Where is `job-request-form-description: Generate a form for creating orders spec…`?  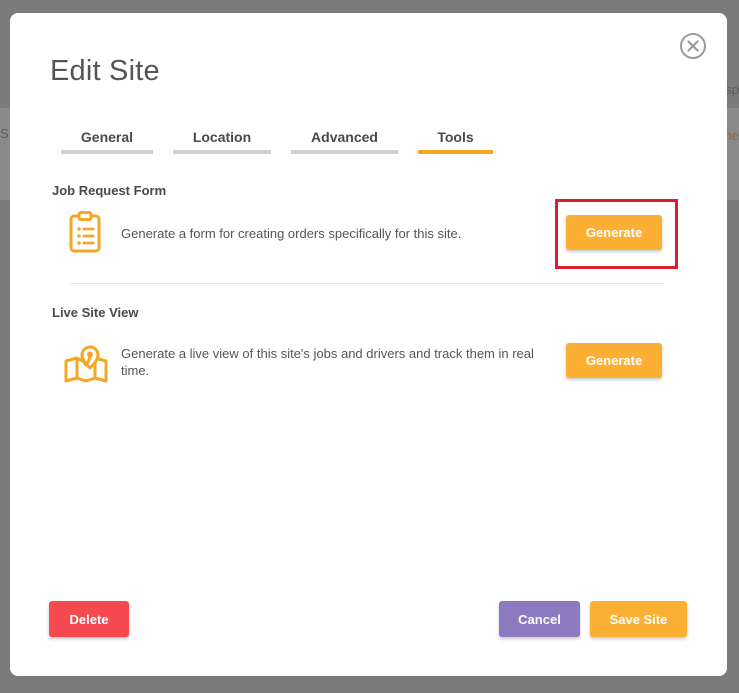 job-request-form-description: Generate a form for creating orders spec… is located at coordinates (291, 233).